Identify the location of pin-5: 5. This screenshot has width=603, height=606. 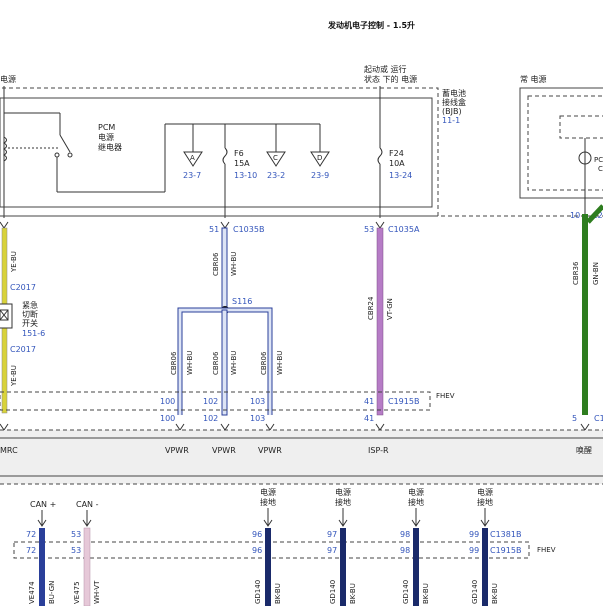
(574, 418).